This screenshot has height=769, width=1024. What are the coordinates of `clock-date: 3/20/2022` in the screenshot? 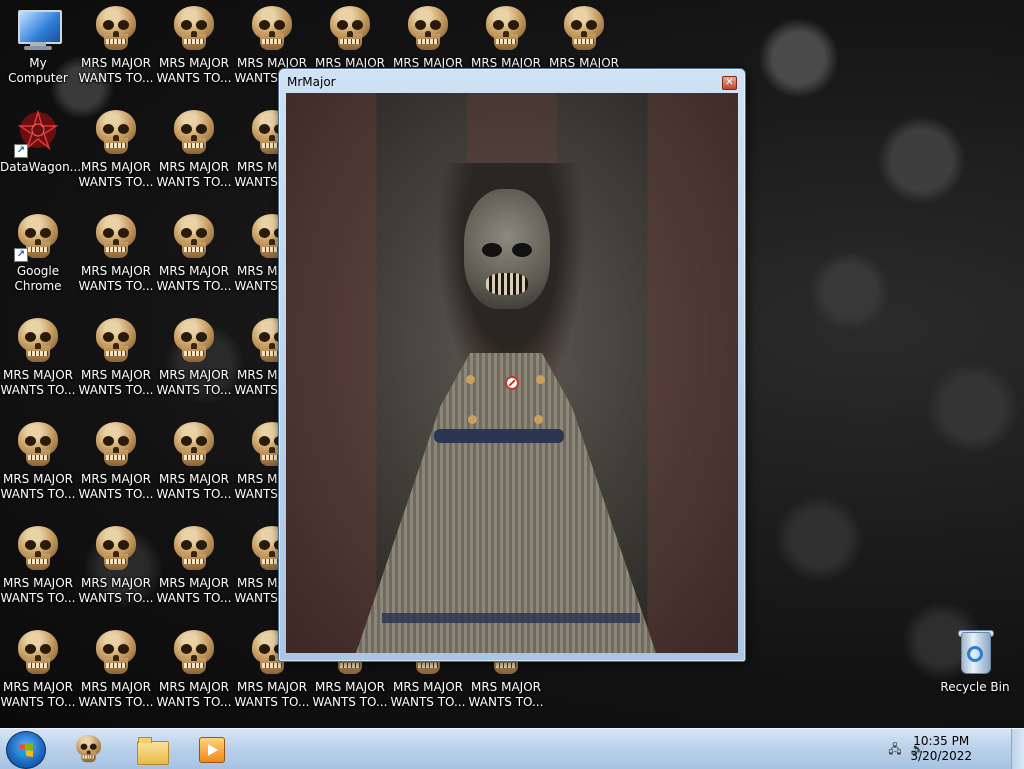 It's located at (941, 756).